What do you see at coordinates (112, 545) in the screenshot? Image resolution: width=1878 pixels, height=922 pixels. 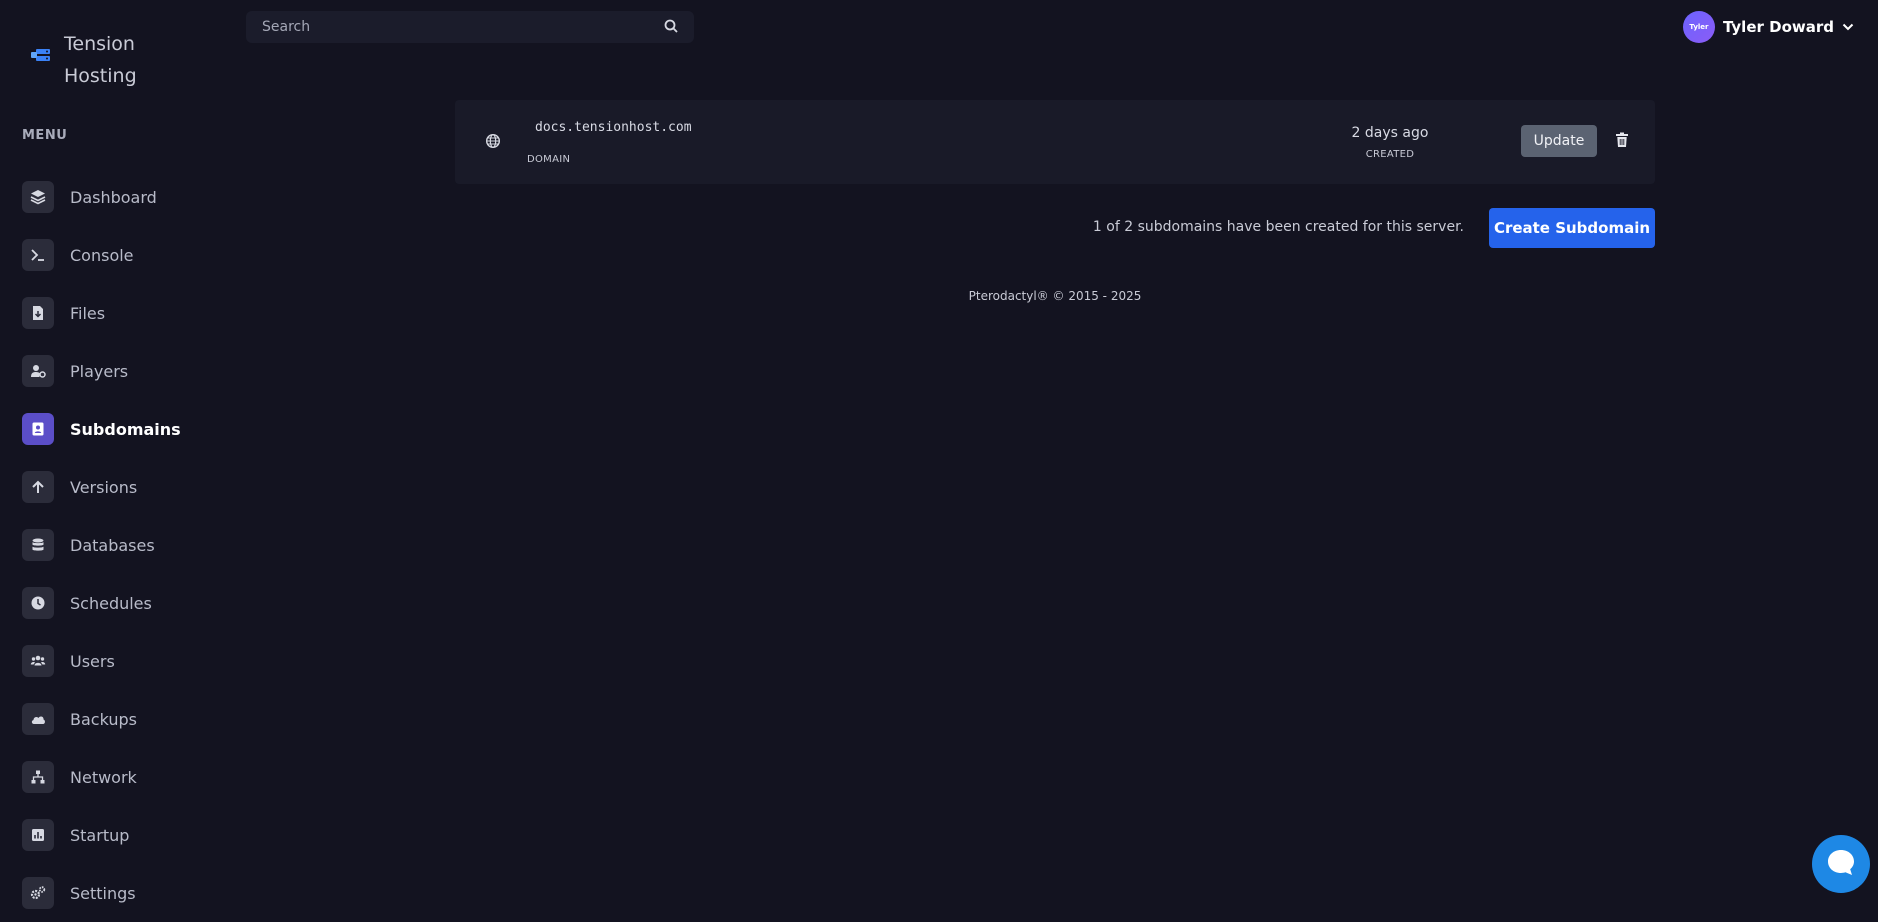 I see `sidebar-item-label: Databases` at bounding box center [112, 545].